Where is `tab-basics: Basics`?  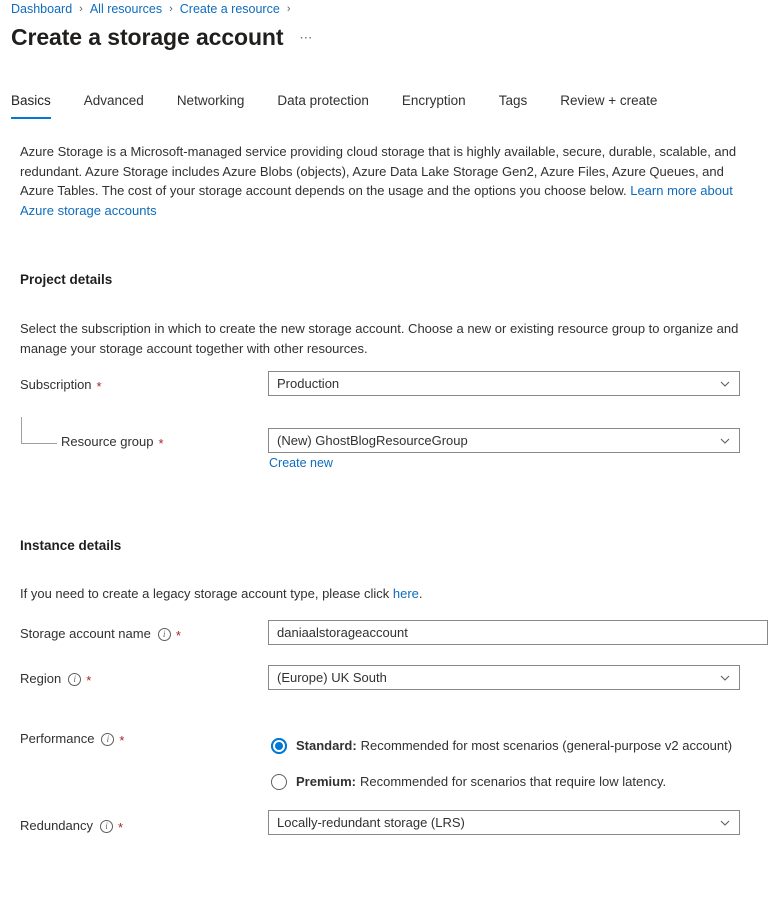 tab-basics: Basics is located at coordinates (31, 105).